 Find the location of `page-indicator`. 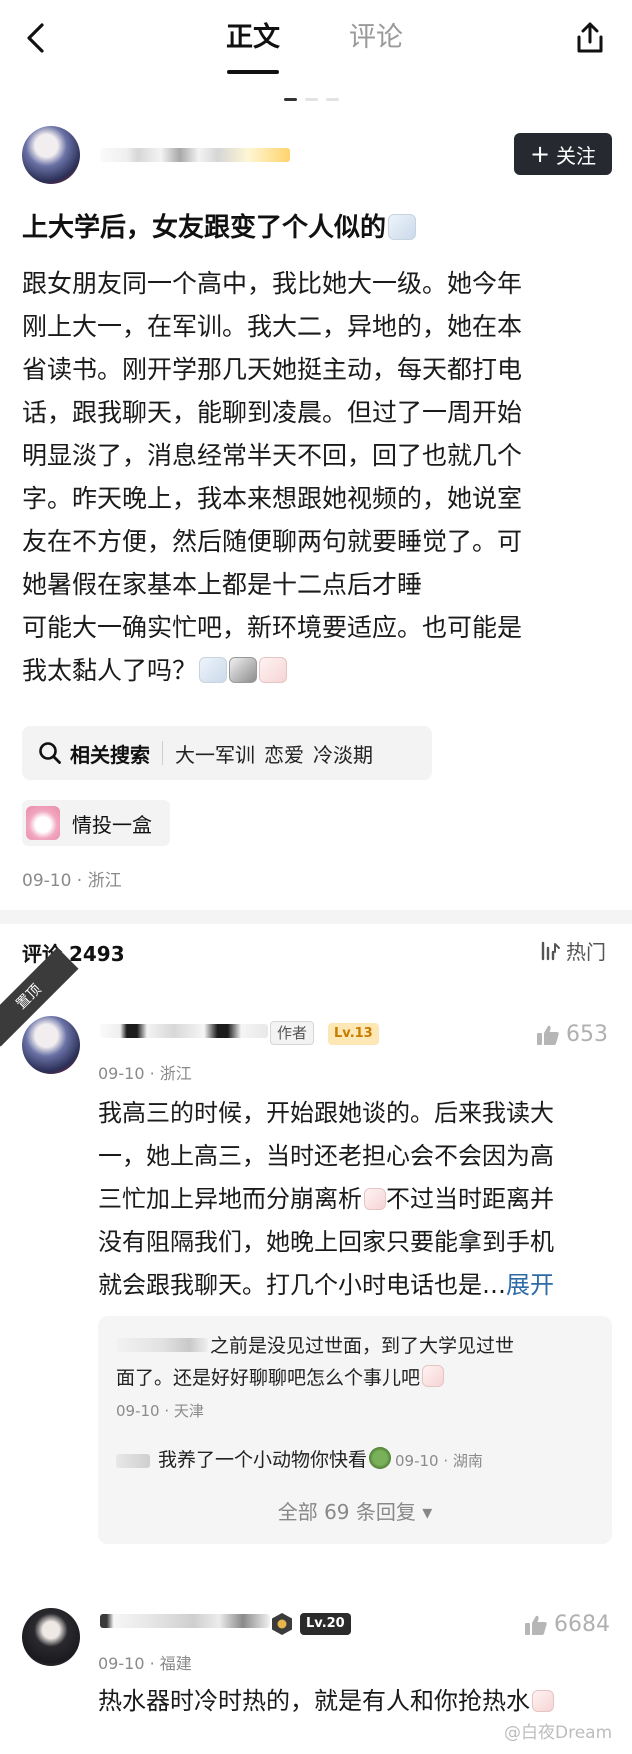

page-indicator is located at coordinates (311, 99).